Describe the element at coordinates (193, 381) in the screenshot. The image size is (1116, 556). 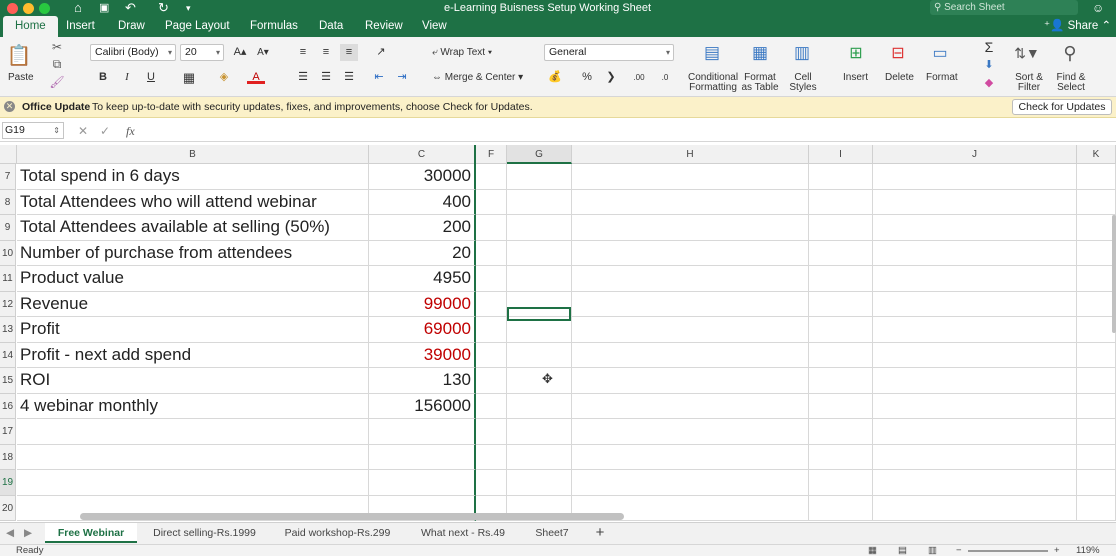
I see `cell-label: ROI` at that location.